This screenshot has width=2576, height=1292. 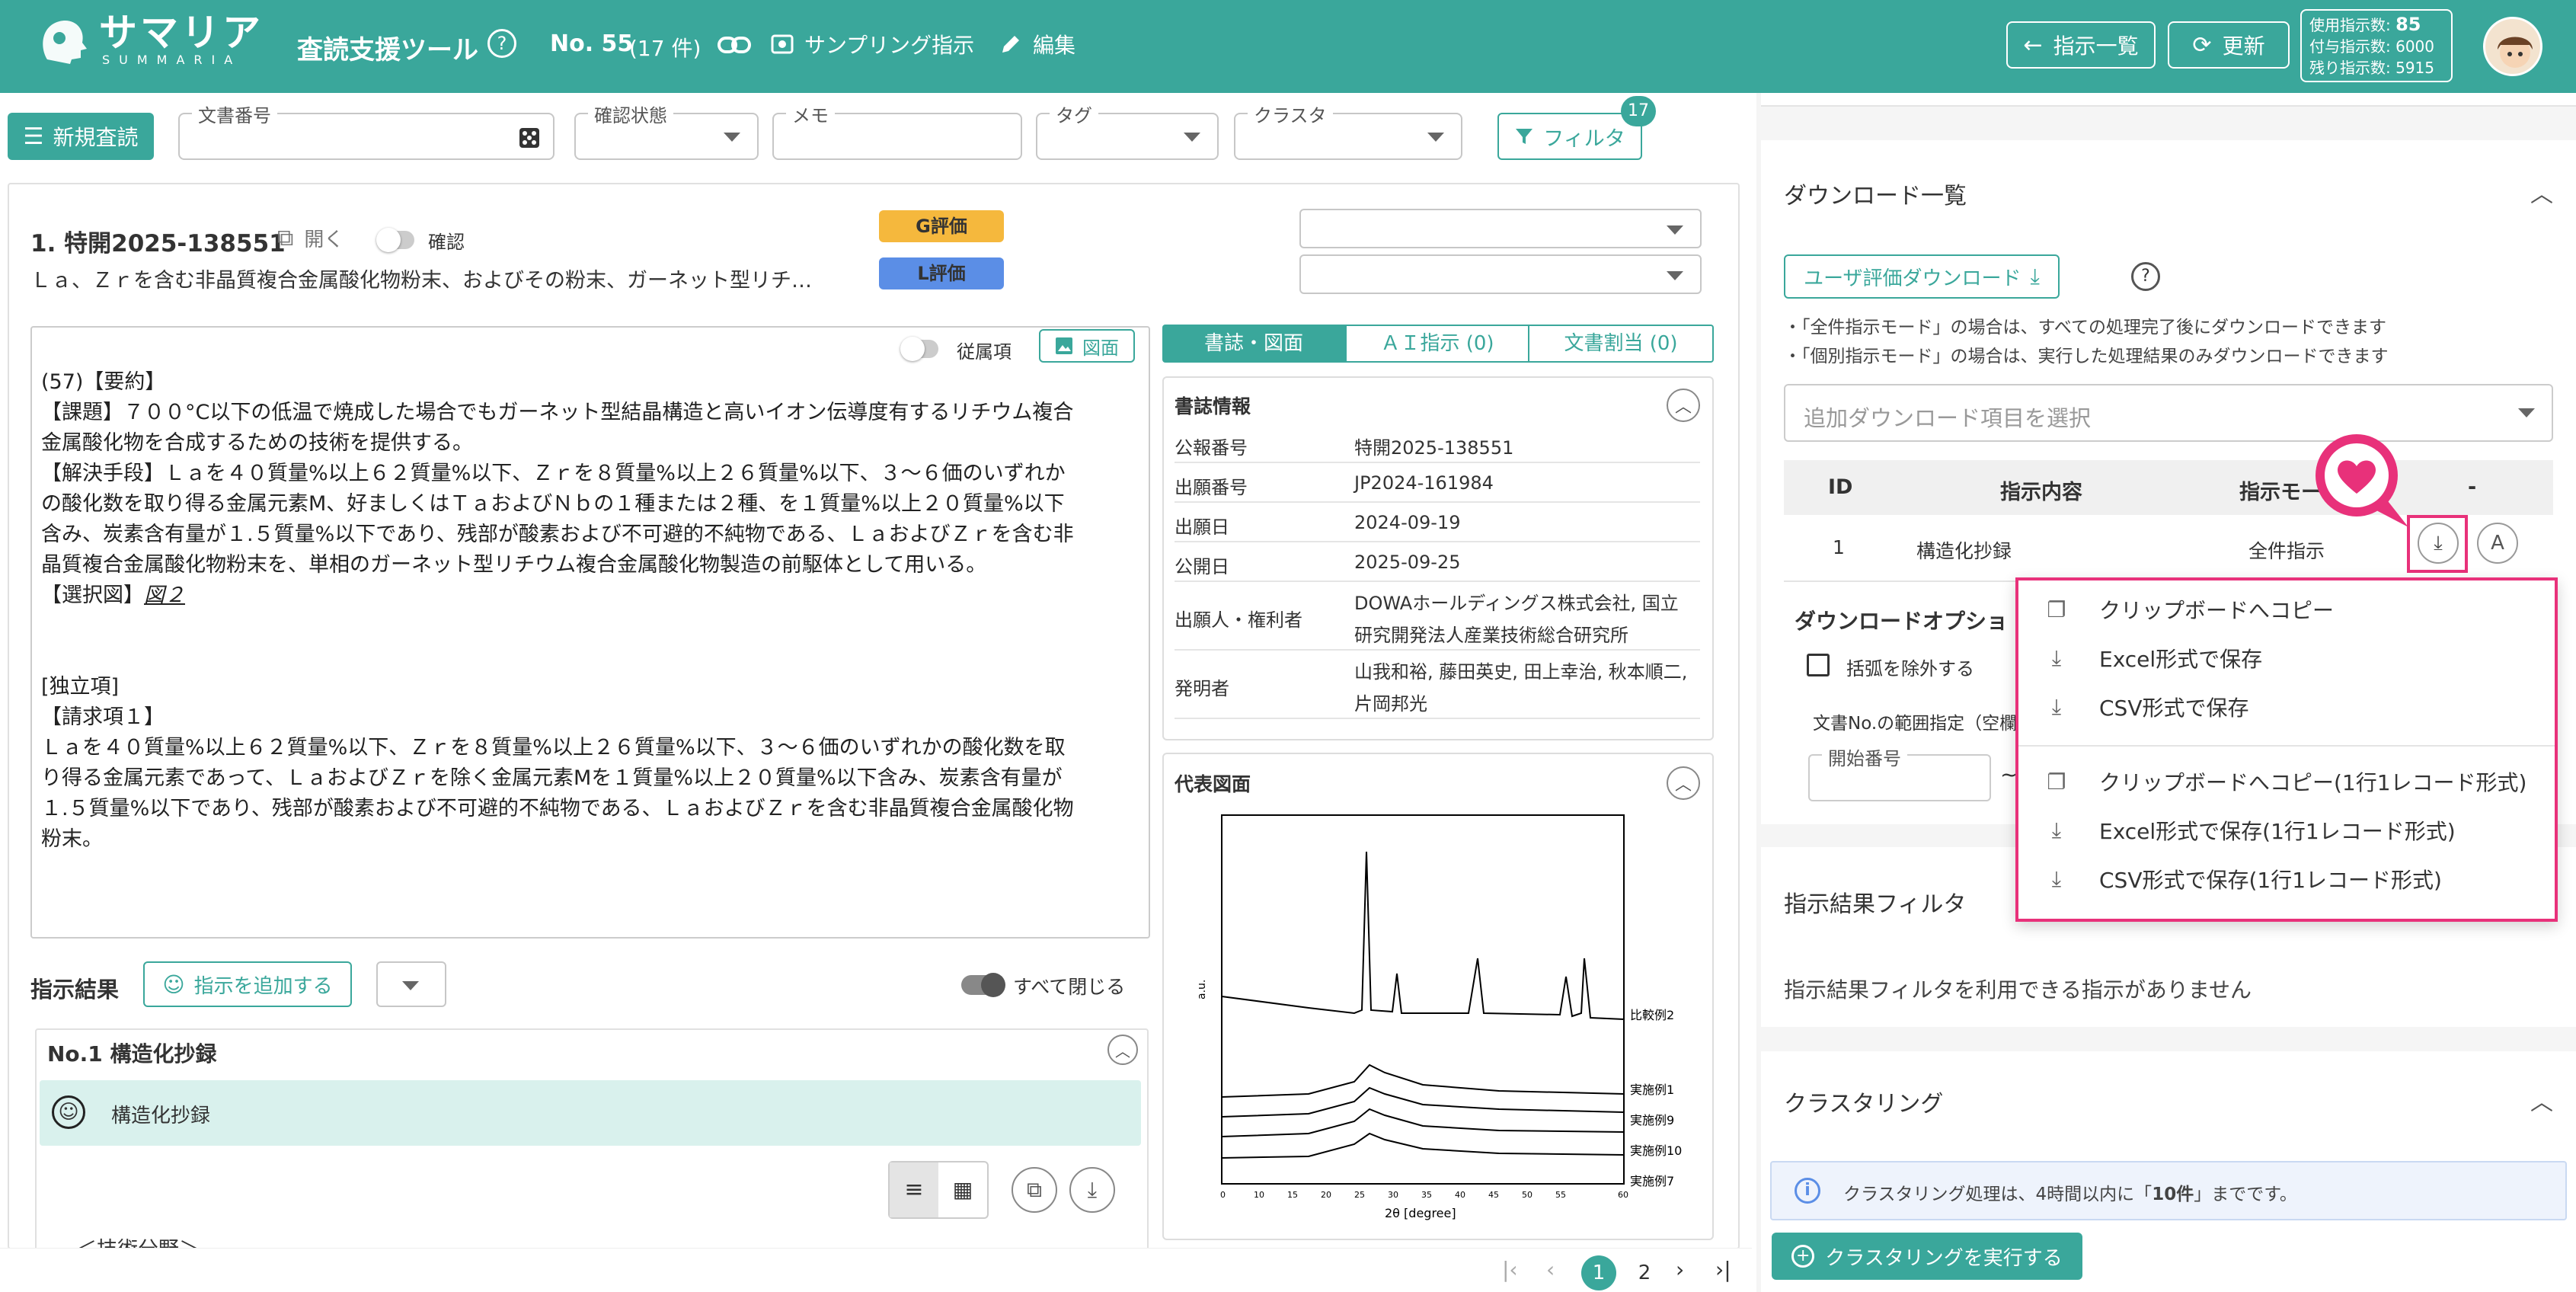 I want to click on filter-empty-message: 指示結果フィルタを利用できる指示がありません, so click(x=2018, y=990).